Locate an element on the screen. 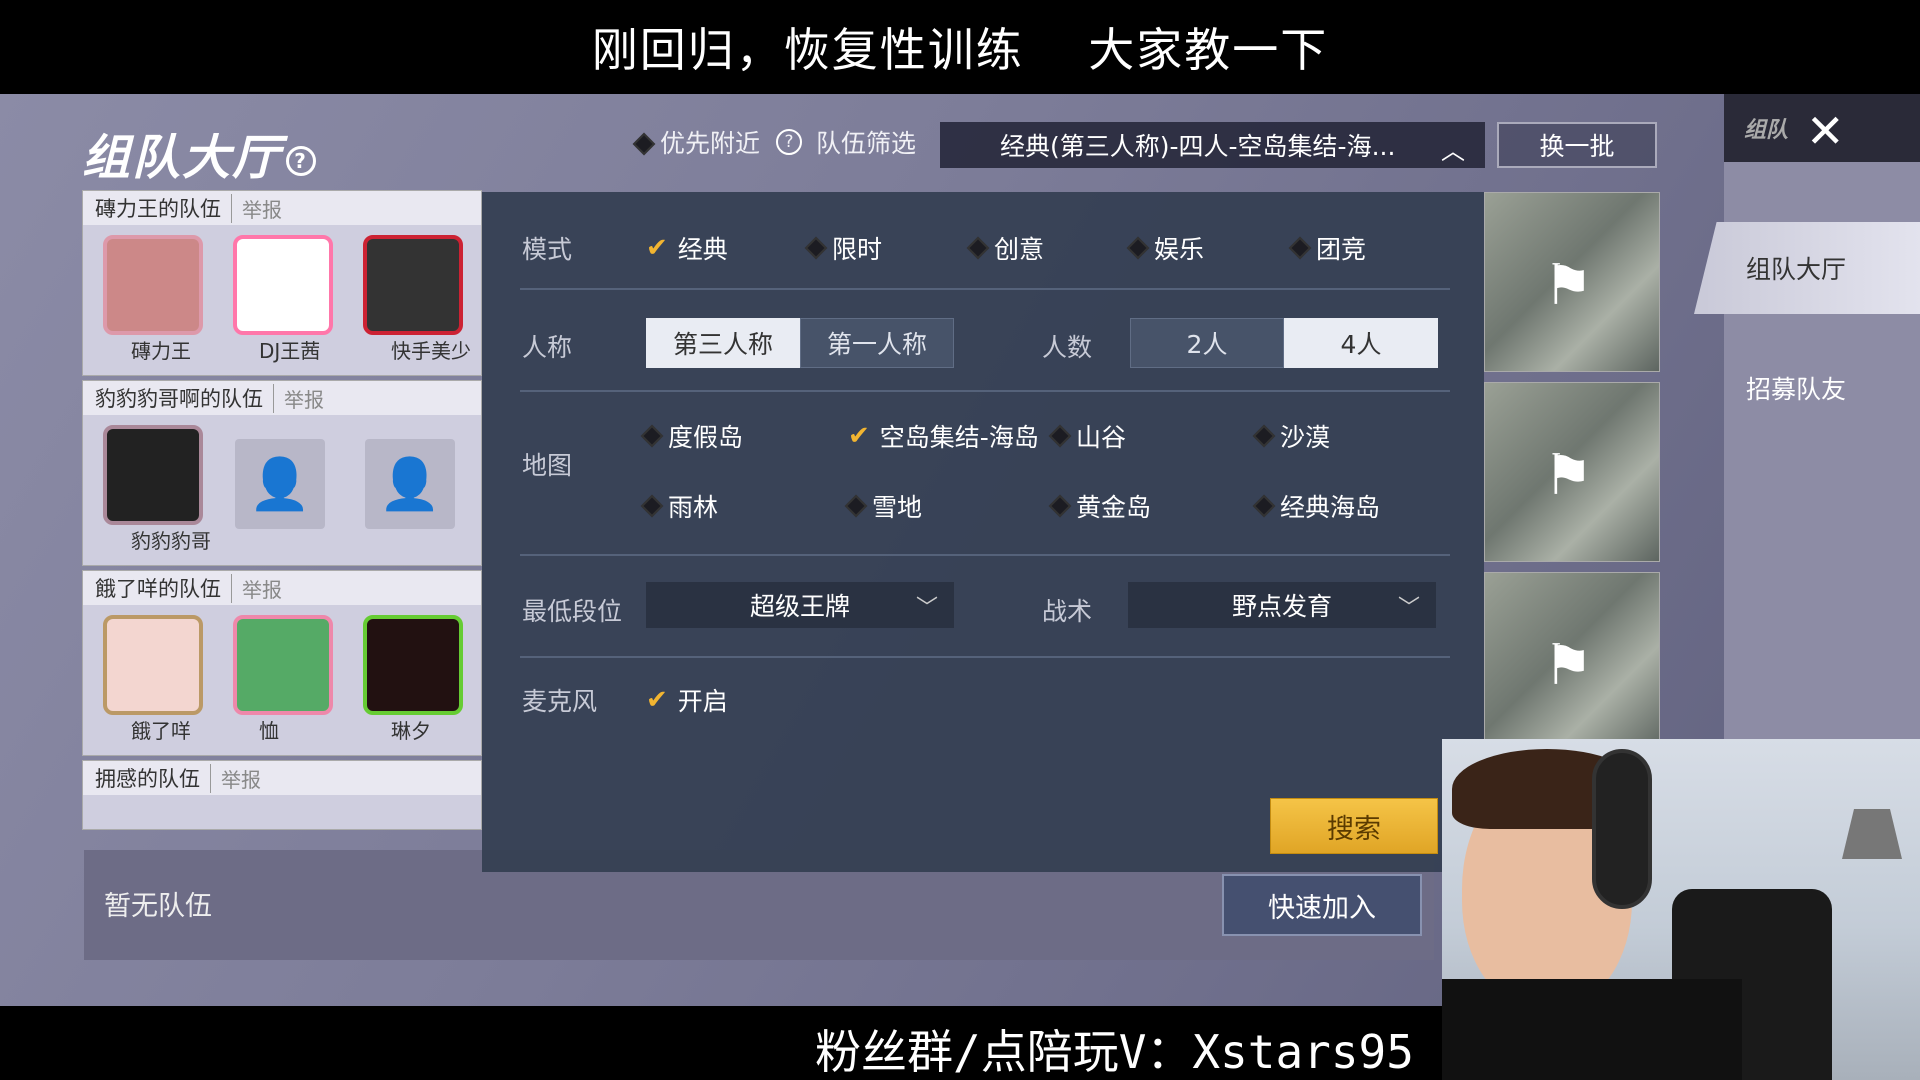  team-name: 磚力王的队伍 is located at coordinates (158, 209).